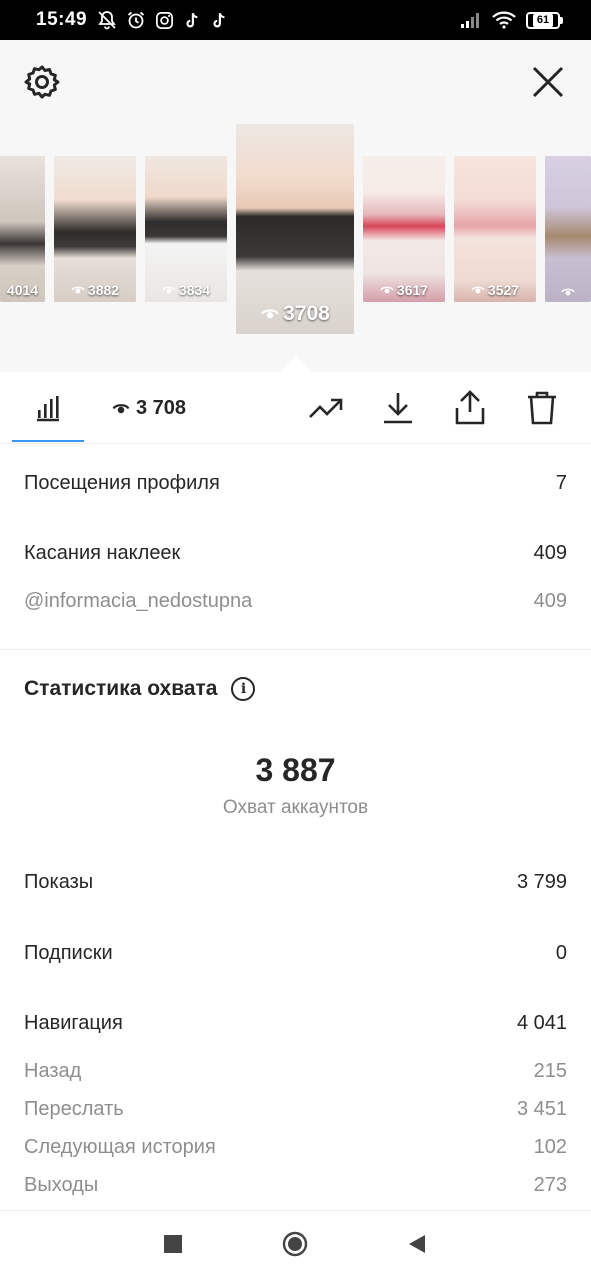 The height and width of the screenshot is (1280, 591). Describe the element at coordinates (48, 441) in the screenshot. I see `active-tab-indicator` at that location.